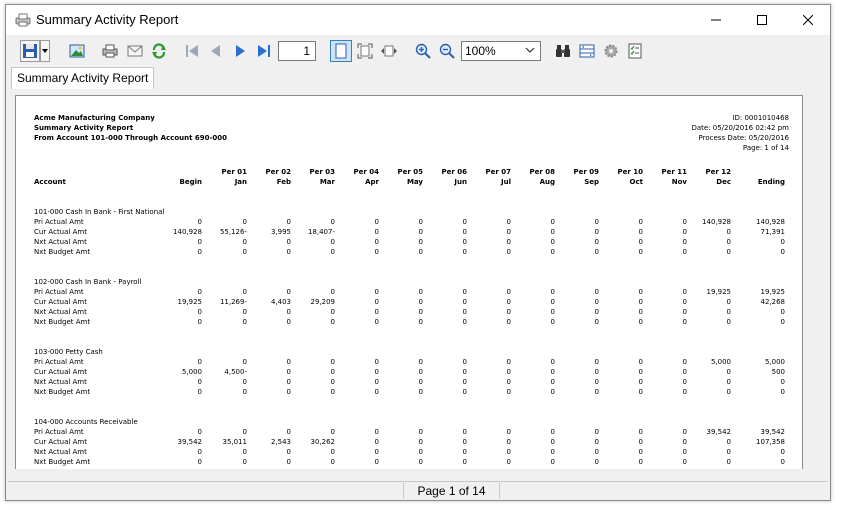  Describe the element at coordinates (823, 279) in the screenshot. I see `vertical-scrollbar` at that location.